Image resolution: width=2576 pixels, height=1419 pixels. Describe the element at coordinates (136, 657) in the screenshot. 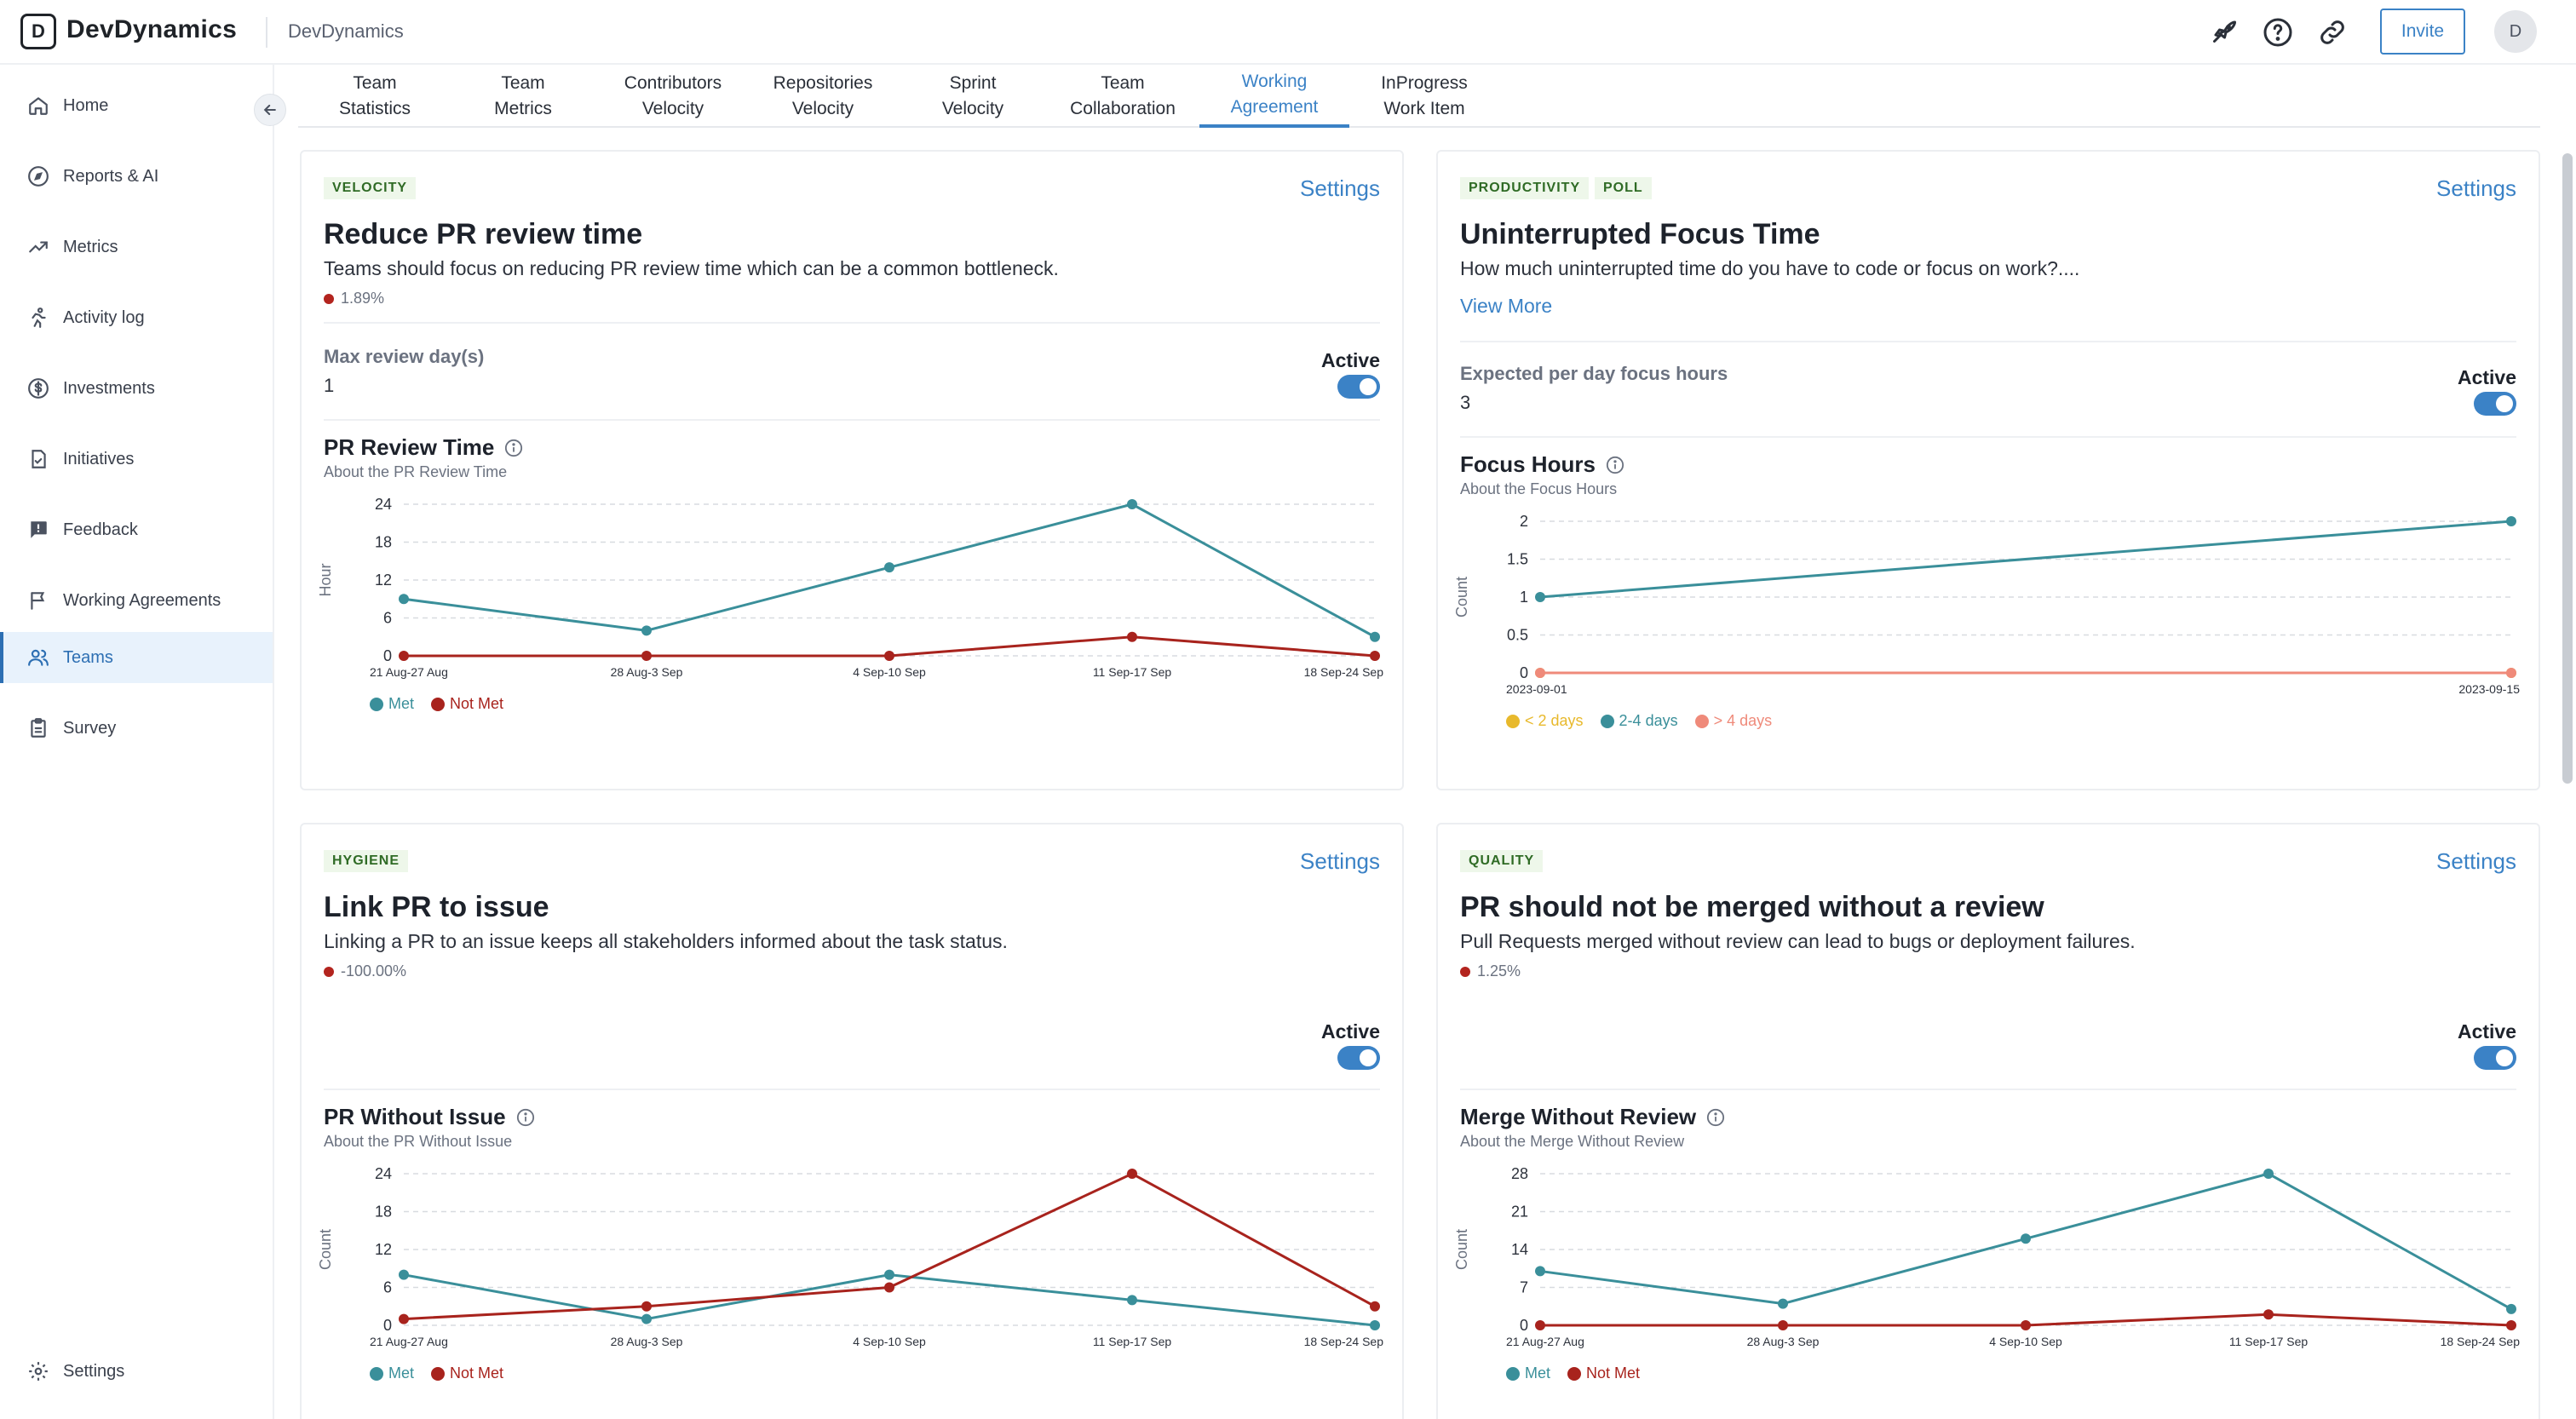

I see `sidebar-item-teams: Teams` at that location.